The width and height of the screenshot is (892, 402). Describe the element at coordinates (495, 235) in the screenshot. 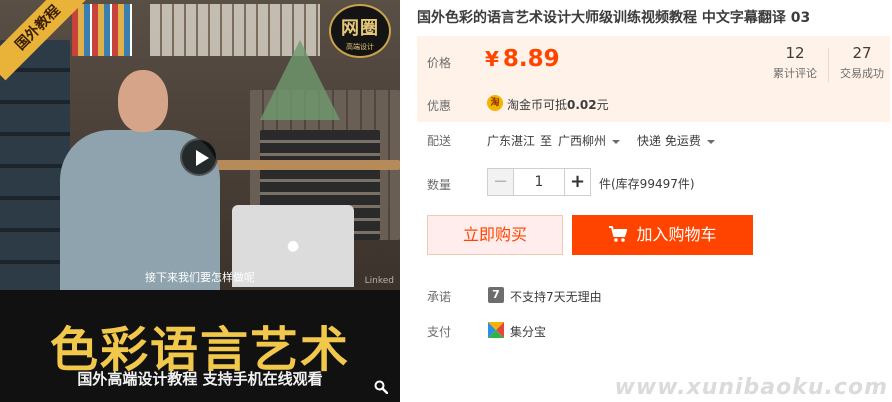

I see `buy-now-button: 立即购买` at that location.